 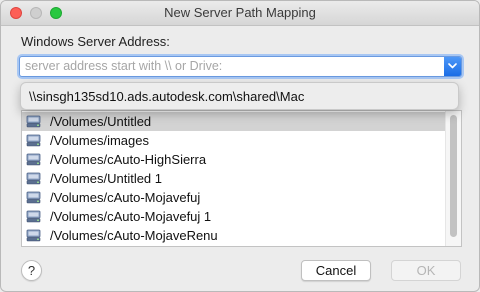 What do you see at coordinates (101, 121) in the screenshot?
I see `volume-path: /Volumes/Untitled` at bounding box center [101, 121].